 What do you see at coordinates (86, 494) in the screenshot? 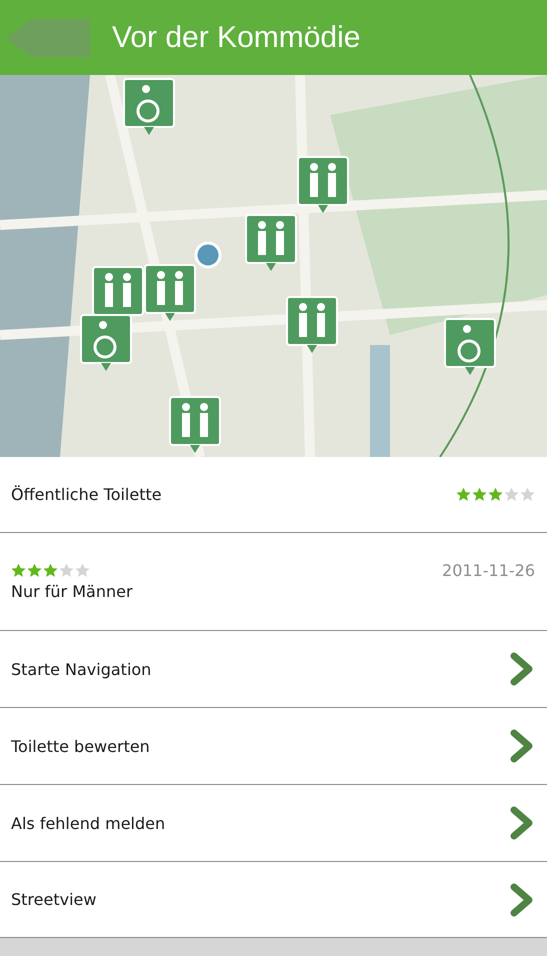
I see `place-type: Öffentliche Toilette` at bounding box center [86, 494].